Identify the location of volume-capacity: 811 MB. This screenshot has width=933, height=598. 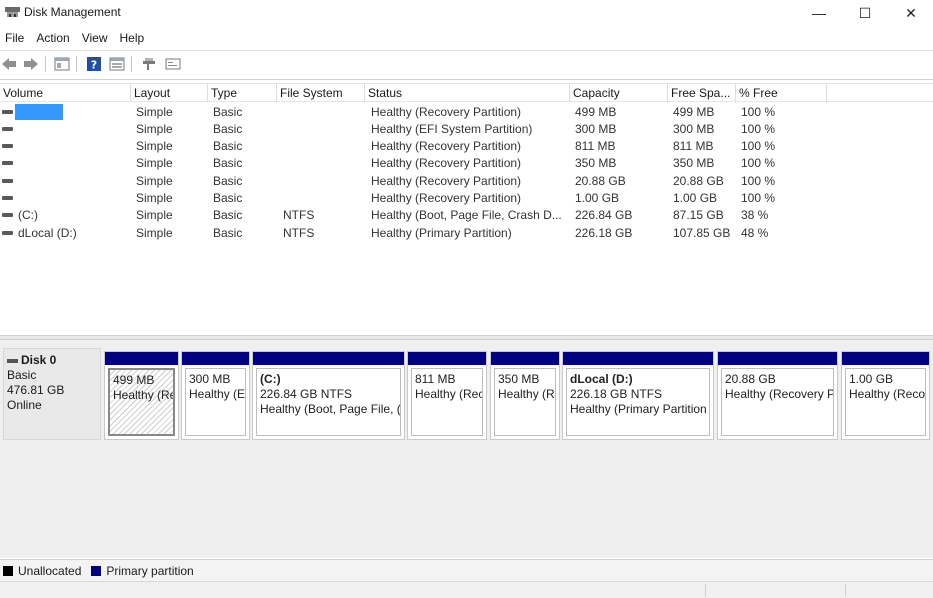
(595, 146).